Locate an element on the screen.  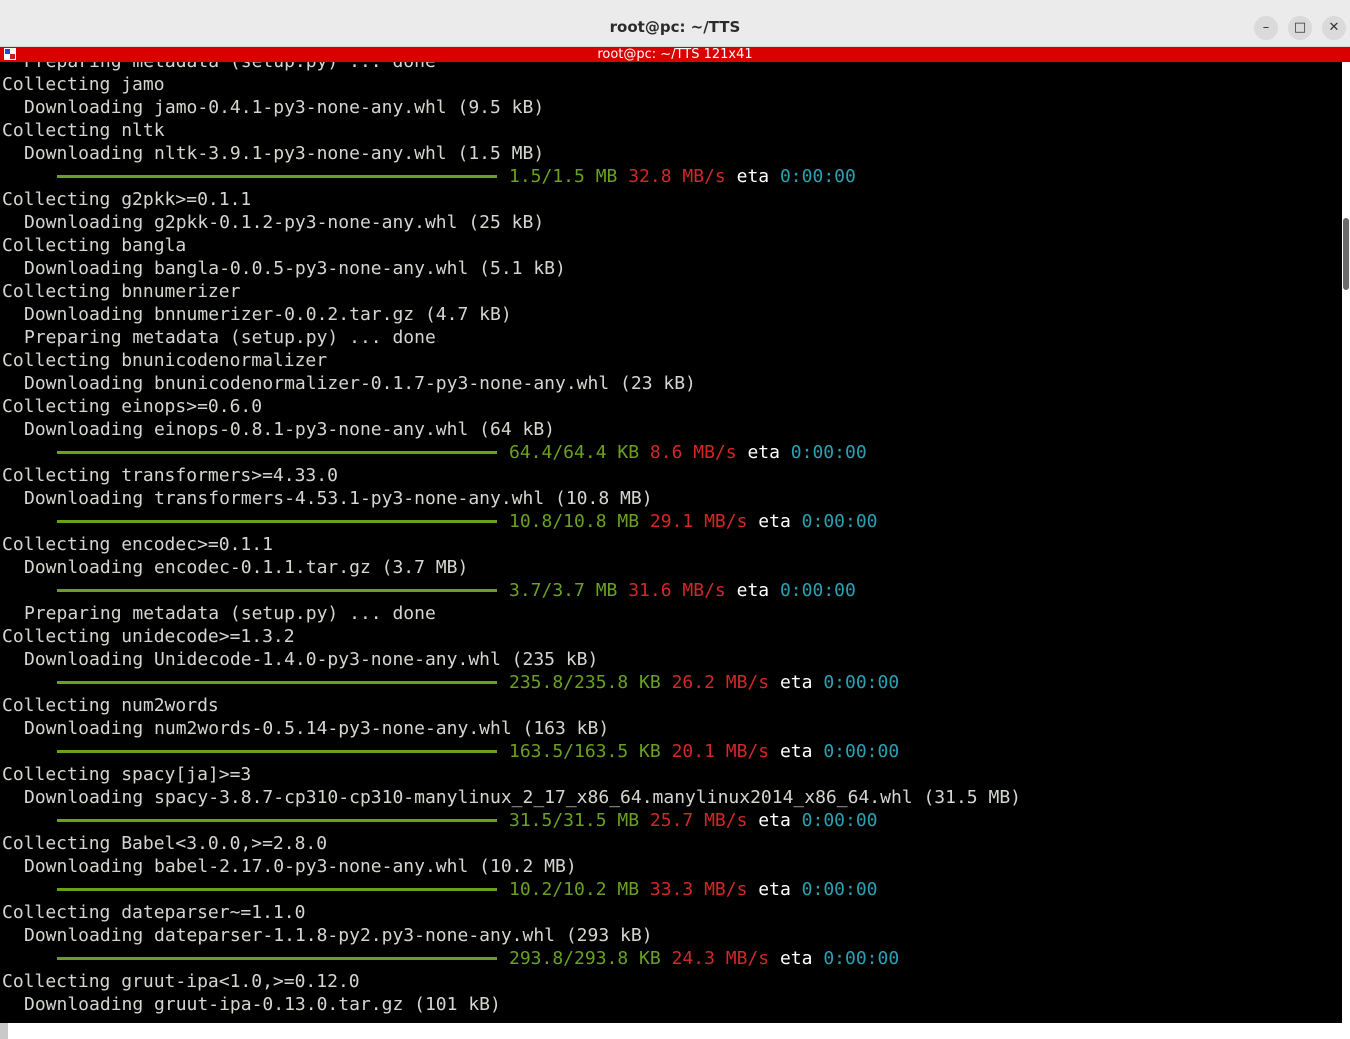
progress-line: 1.5/1.5 MB 32.8 MB/s eta 0:00:00 is located at coordinates (511, 176).